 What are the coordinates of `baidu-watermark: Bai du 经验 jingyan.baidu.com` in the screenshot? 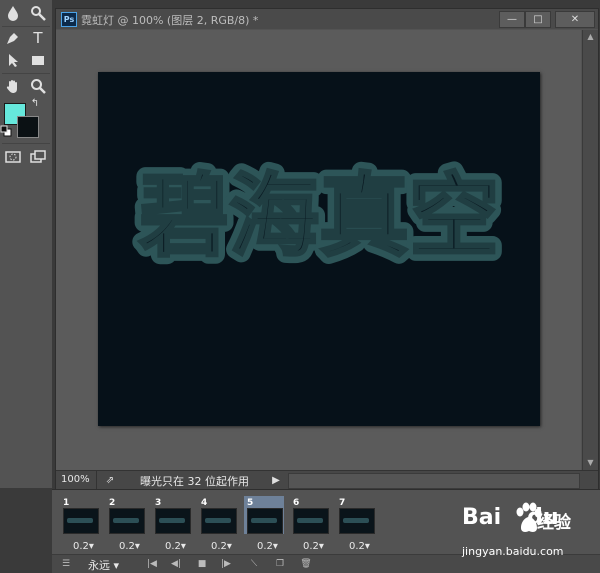 It's located at (531, 533).